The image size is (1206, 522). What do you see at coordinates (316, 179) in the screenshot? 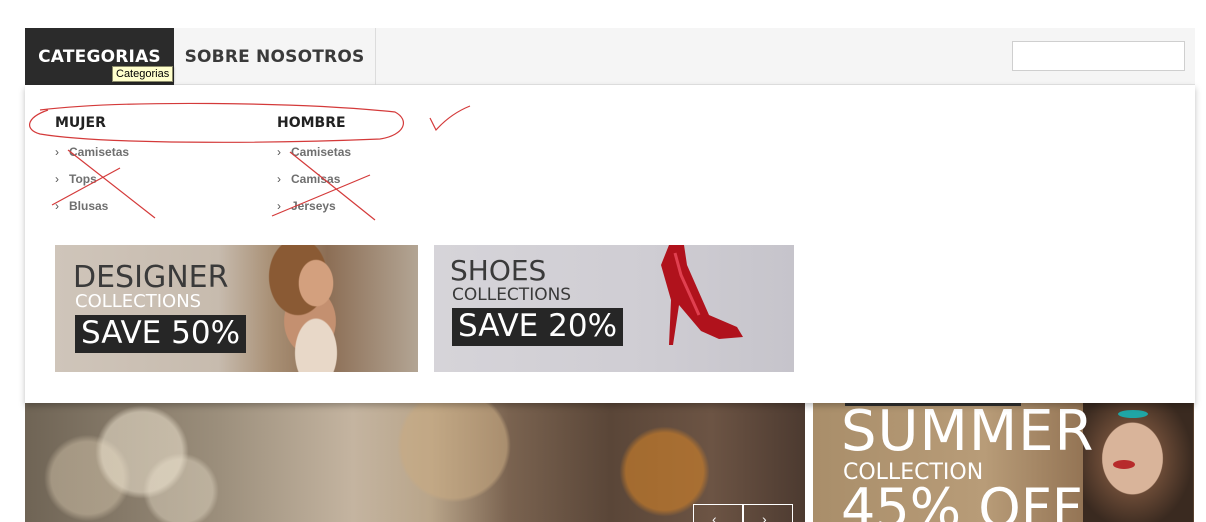
I see `menu-item-label: Camisas` at bounding box center [316, 179].